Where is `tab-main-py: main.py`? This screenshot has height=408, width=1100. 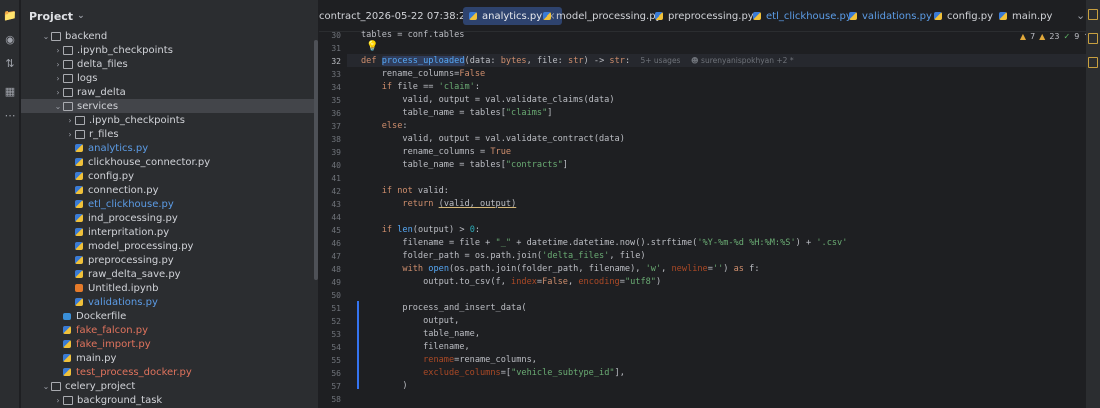
tab-main-py: main.py is located at coordinates (1025, 16).